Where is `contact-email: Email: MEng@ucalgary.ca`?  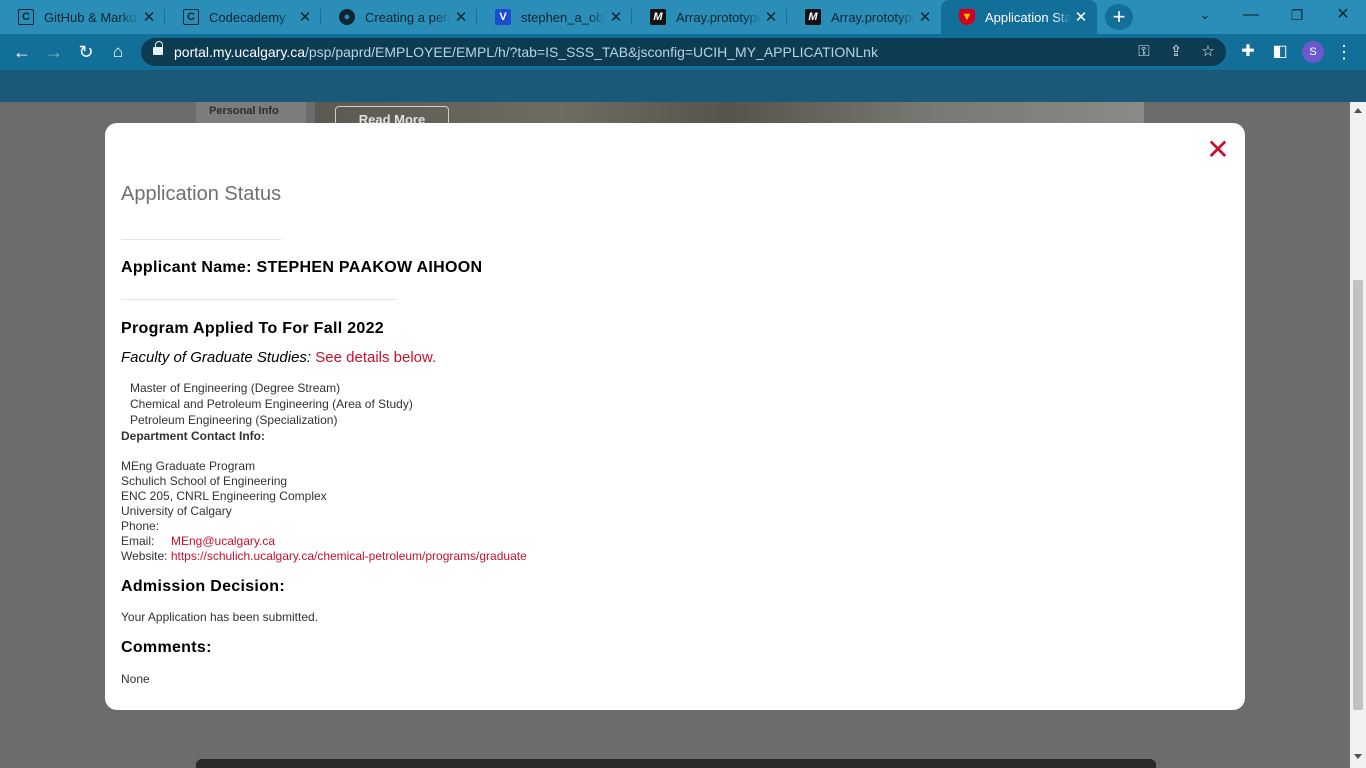
contact-email: Email: MEng@ucalgary.ca is located at coordinates (198, 541).